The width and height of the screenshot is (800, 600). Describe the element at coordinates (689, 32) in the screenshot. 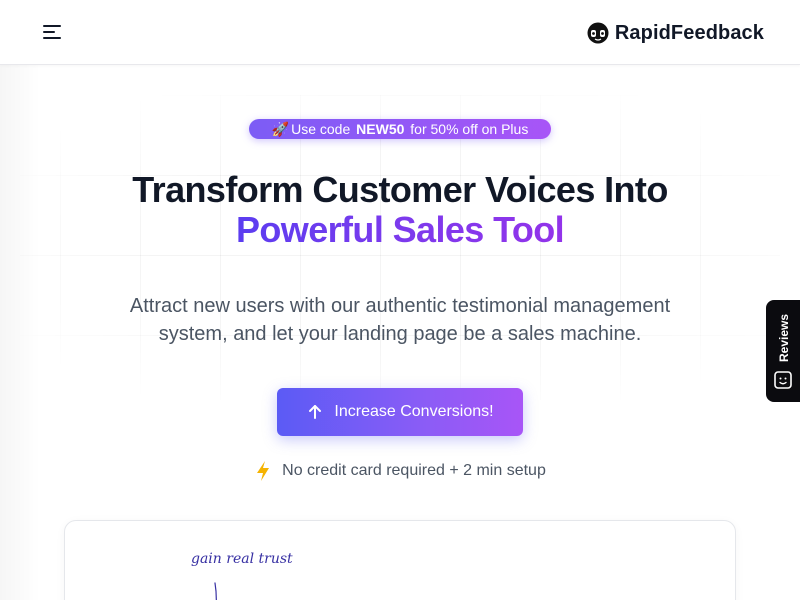

I see `brand-name: RapidFeedback` at that location.